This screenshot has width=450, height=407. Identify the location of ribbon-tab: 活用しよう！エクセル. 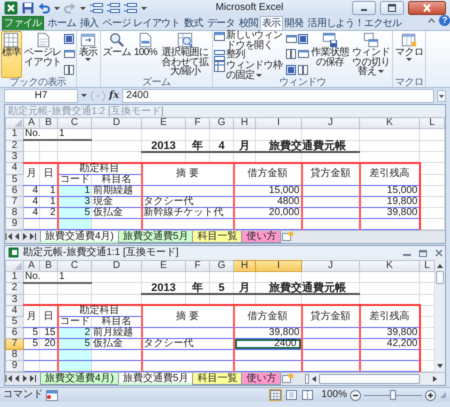
(354, 23).